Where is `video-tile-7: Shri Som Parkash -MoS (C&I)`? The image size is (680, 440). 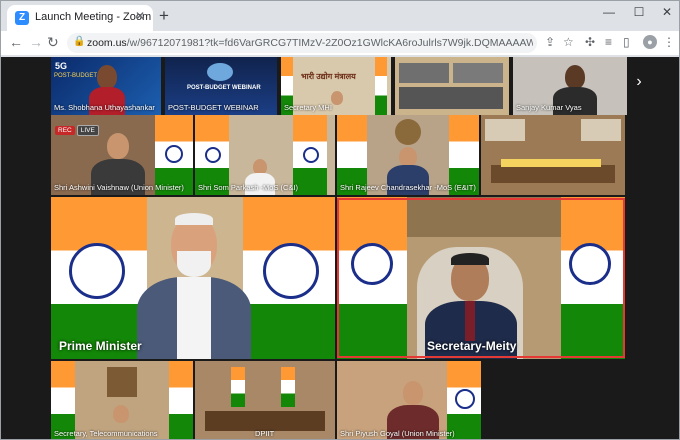 video-tile-7: Shri Som Parkash -MoS (C&I) is located at coordinates (265, 155).